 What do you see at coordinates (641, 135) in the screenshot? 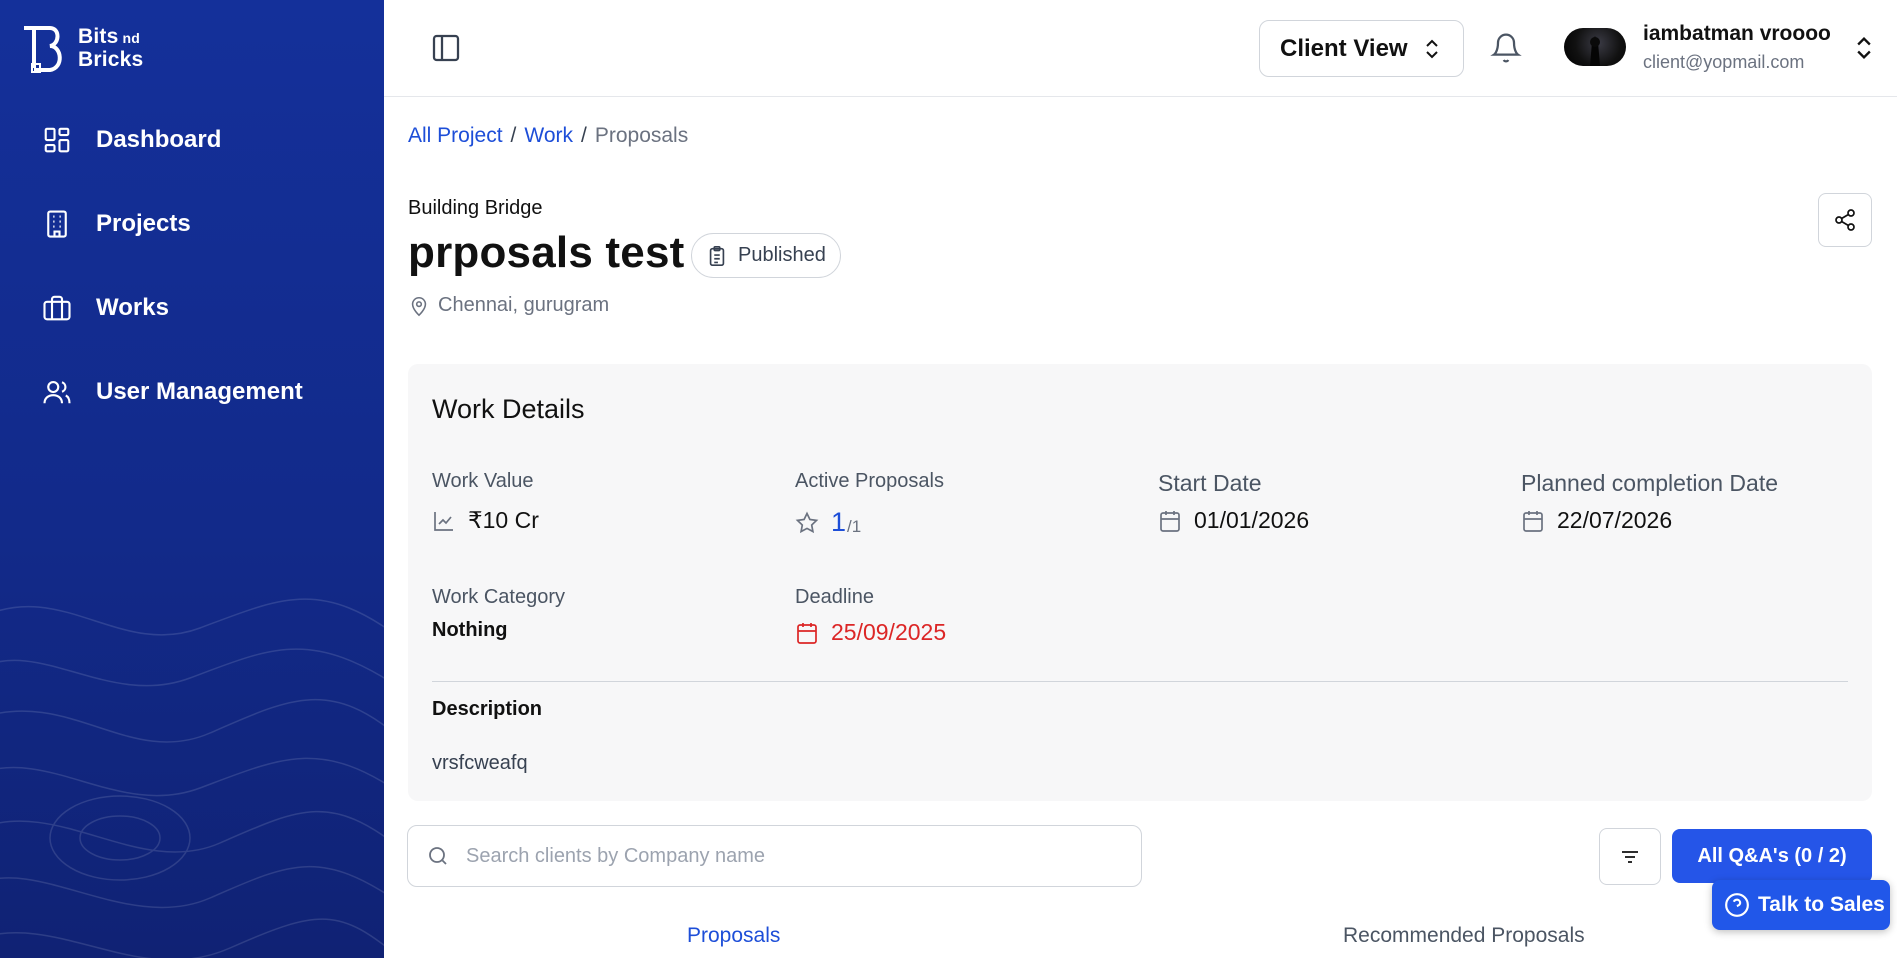
I see `breadcrumb-current: Proposals` at bounding box center [641, 135].